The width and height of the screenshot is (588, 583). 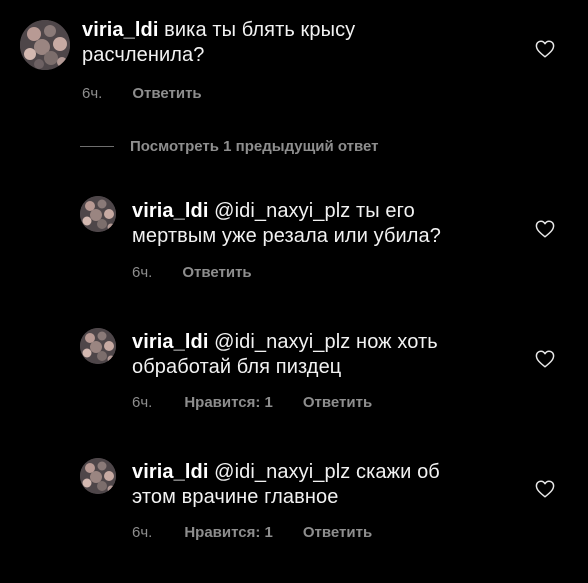 What do you see at coordinates (237, 367) in the screenshot?
I see `reply-body-line2: обработай бля пиздец` at bounding box center [237, 367].